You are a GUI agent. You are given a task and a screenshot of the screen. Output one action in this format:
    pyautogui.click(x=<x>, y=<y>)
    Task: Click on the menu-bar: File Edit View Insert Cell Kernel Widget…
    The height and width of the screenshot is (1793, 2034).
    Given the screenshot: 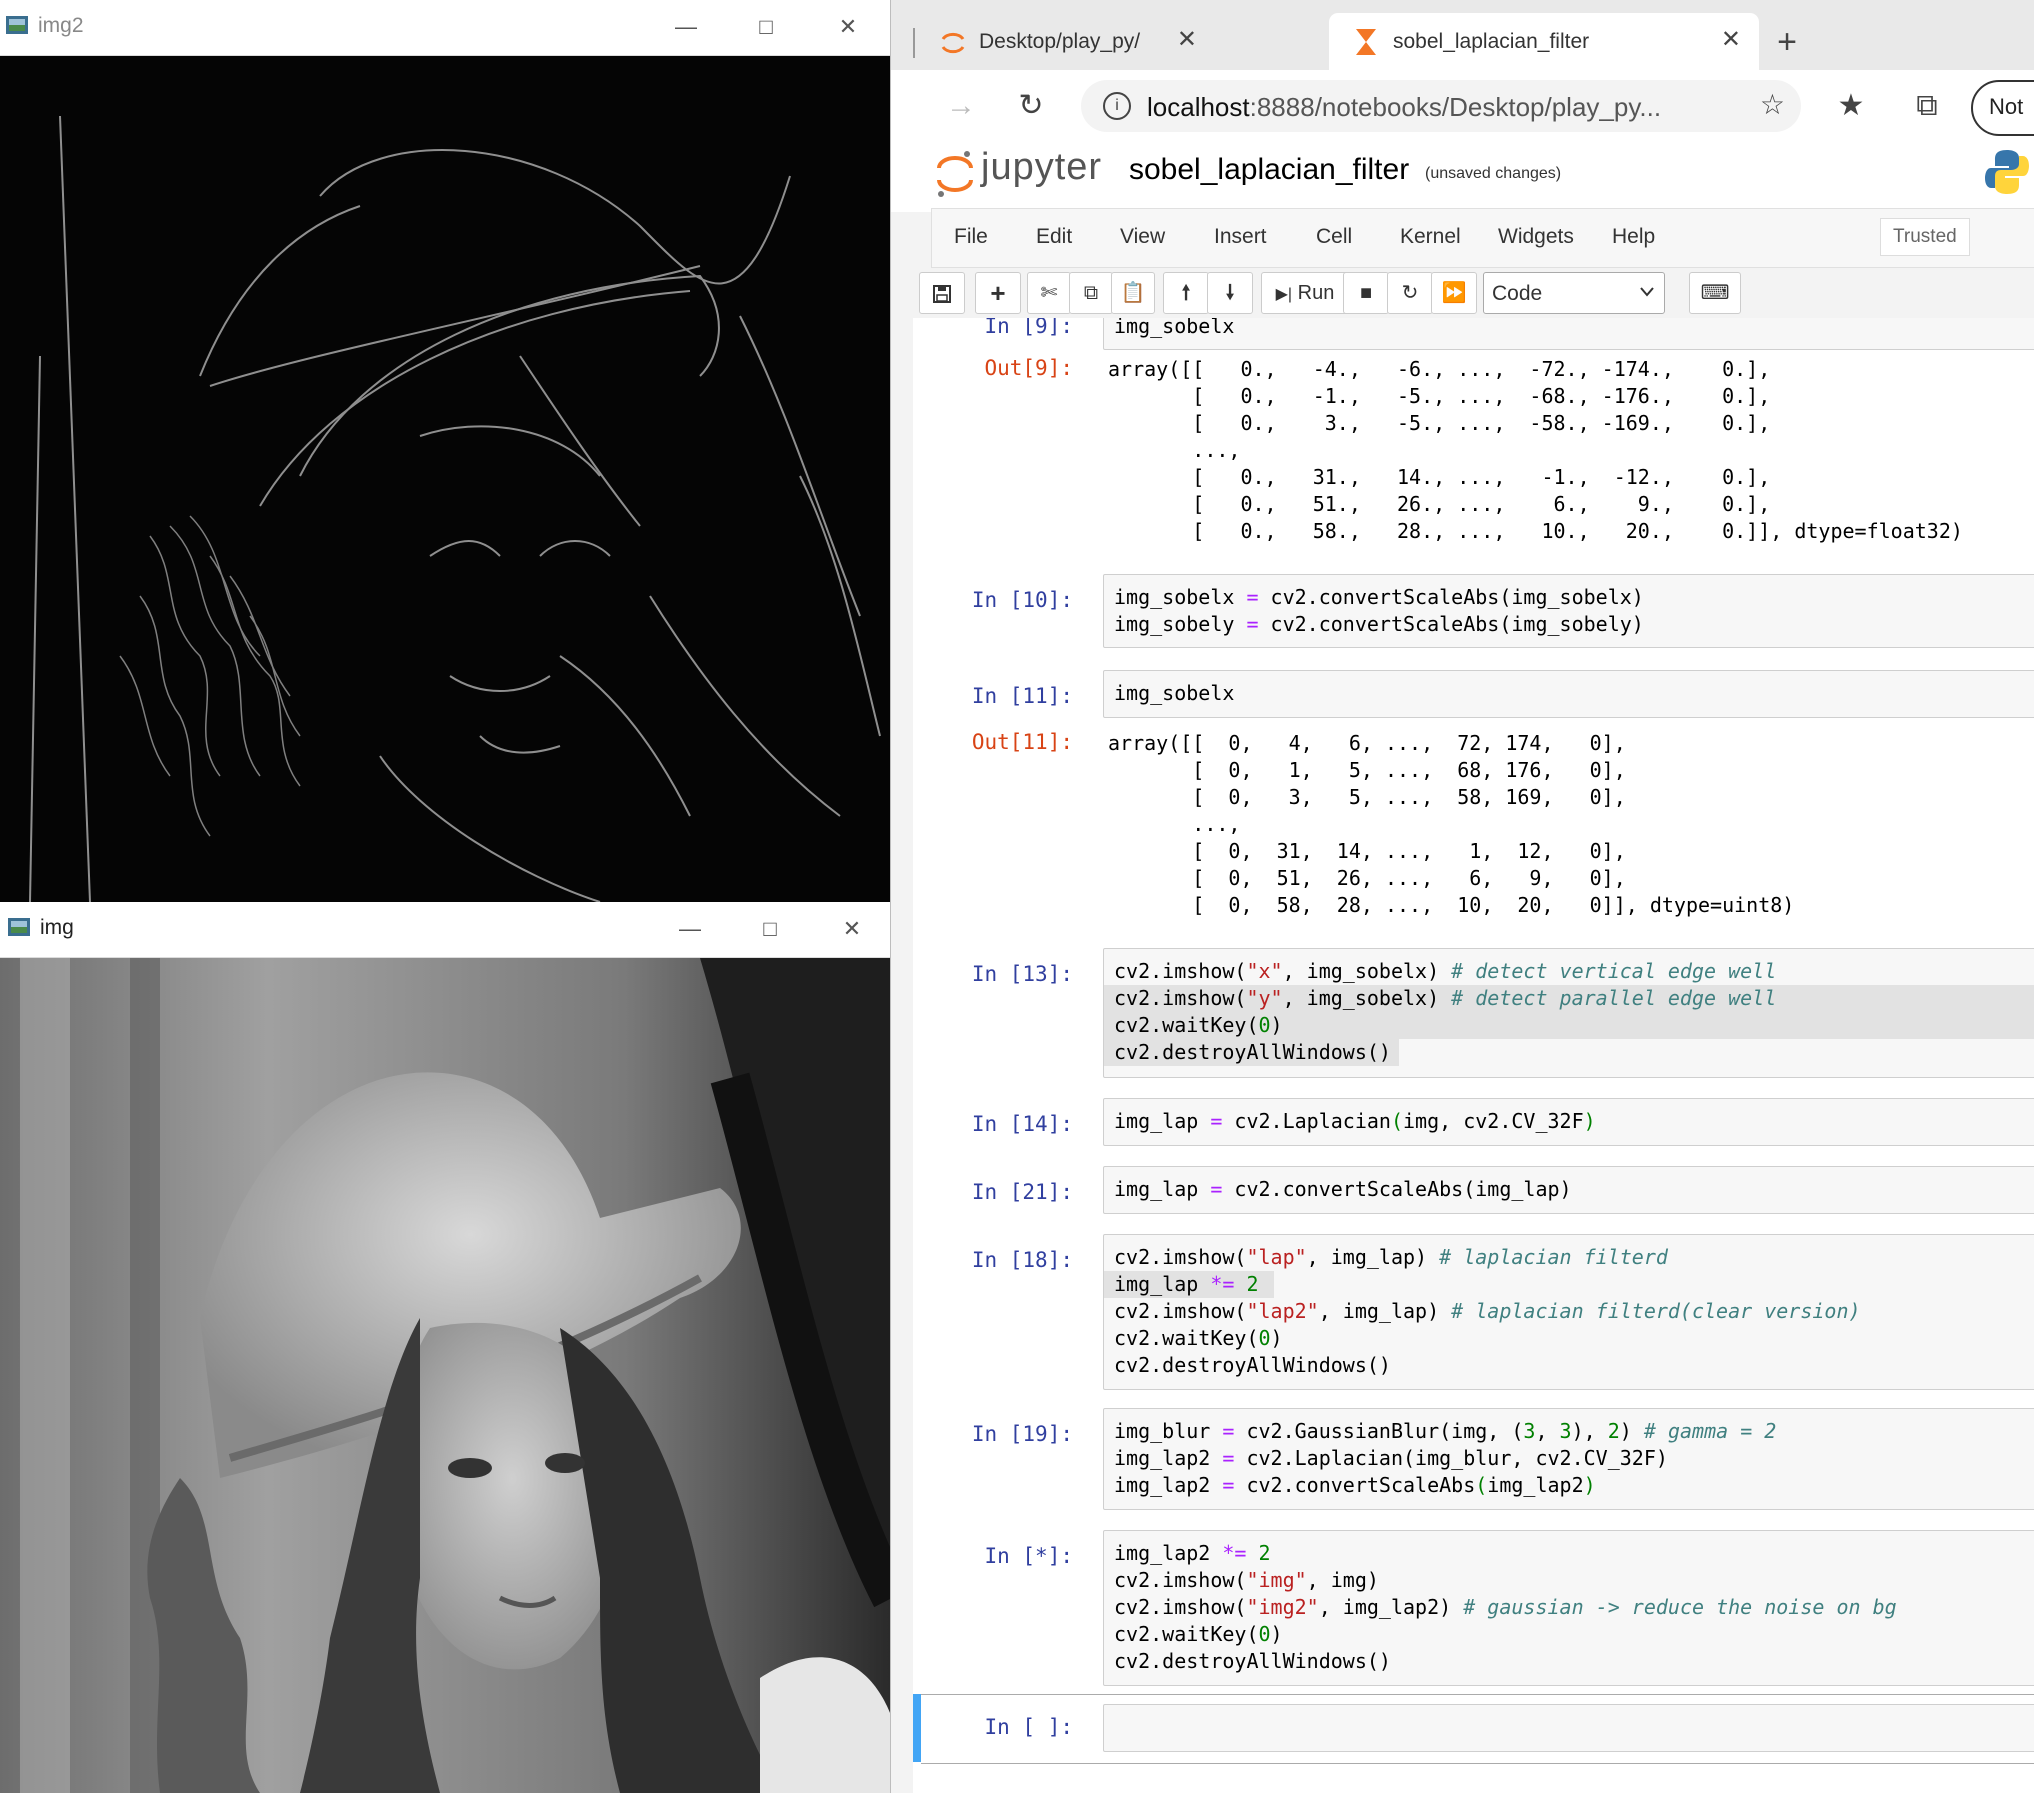 What is the action you would take?
    pyautogui.click(x=1482, y=238)
    